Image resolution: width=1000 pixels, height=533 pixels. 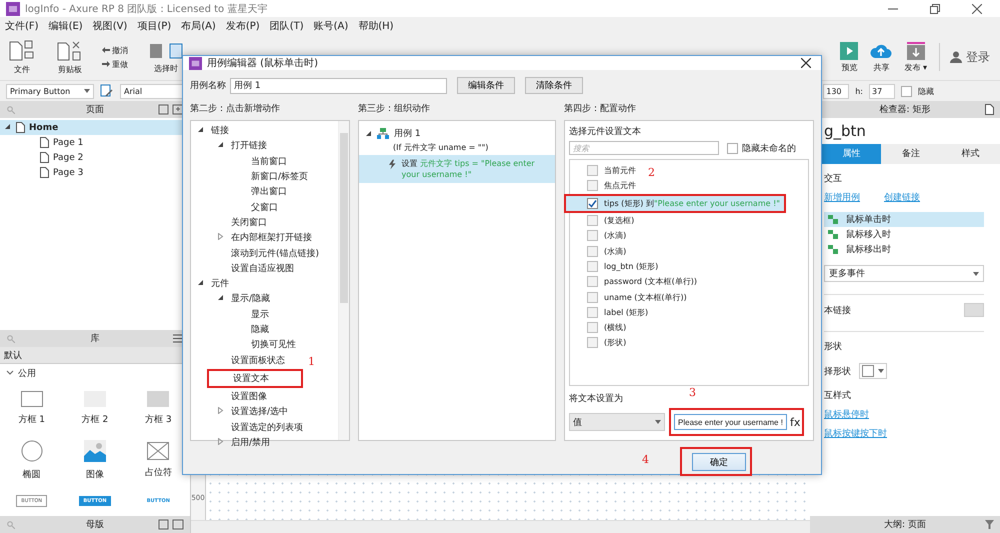 I want to click on checkbox-label: 隐藏未命名的, so click(x=769, y=148).